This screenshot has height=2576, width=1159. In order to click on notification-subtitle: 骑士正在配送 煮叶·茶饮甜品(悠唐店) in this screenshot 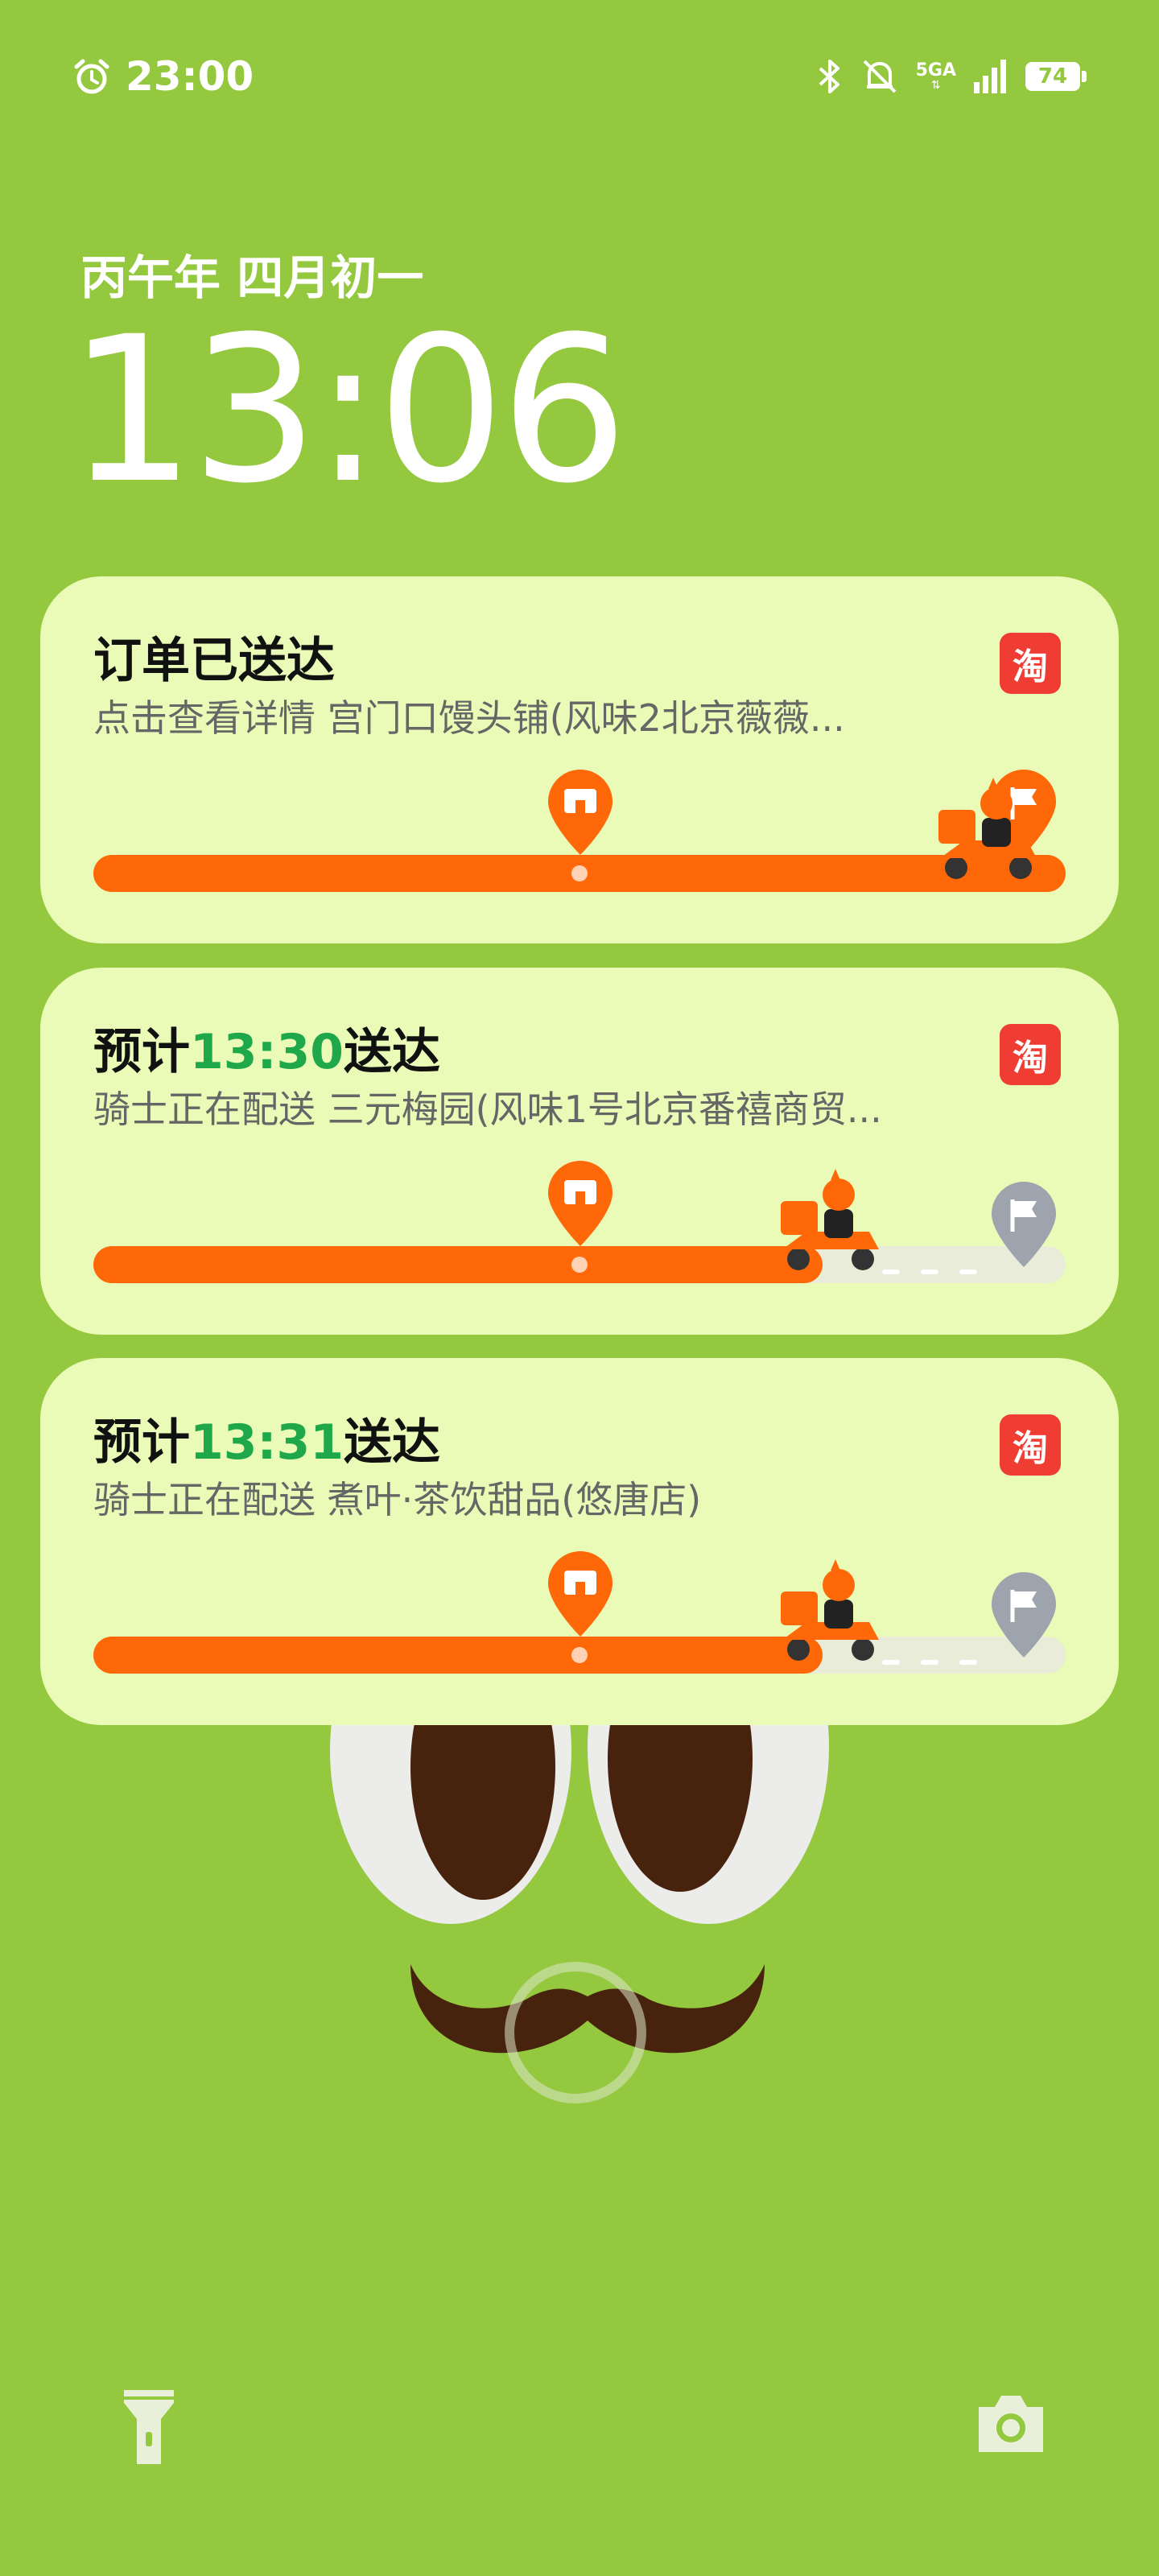, I will do `click(397, 1499)`.